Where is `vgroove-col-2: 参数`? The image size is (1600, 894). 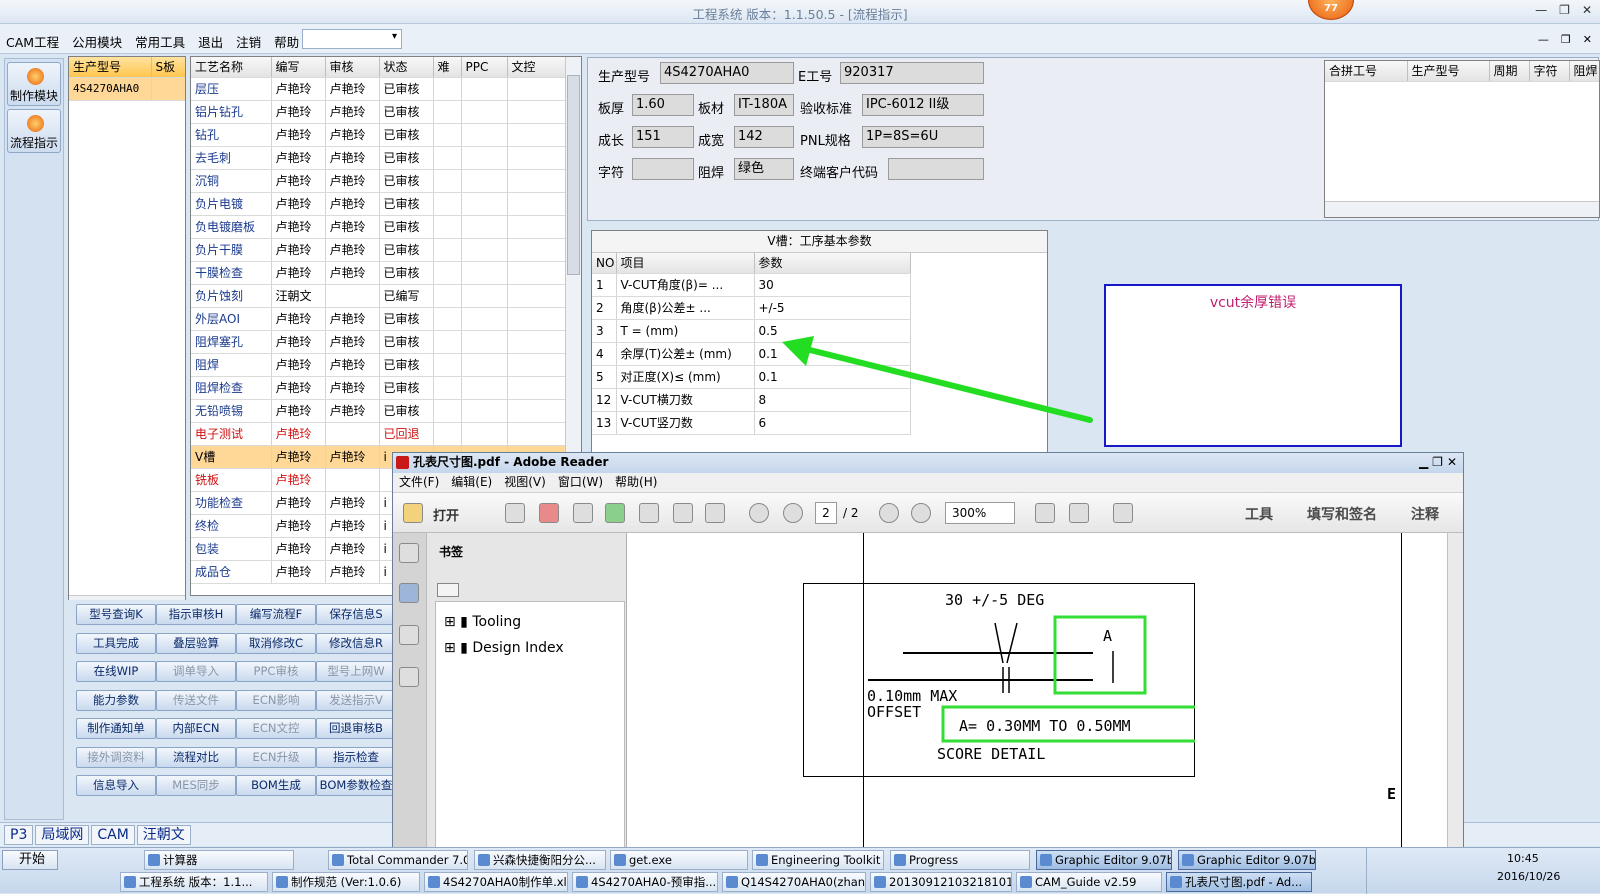
vgroove-col-2: 参数 is located at coordinates (832, 263).